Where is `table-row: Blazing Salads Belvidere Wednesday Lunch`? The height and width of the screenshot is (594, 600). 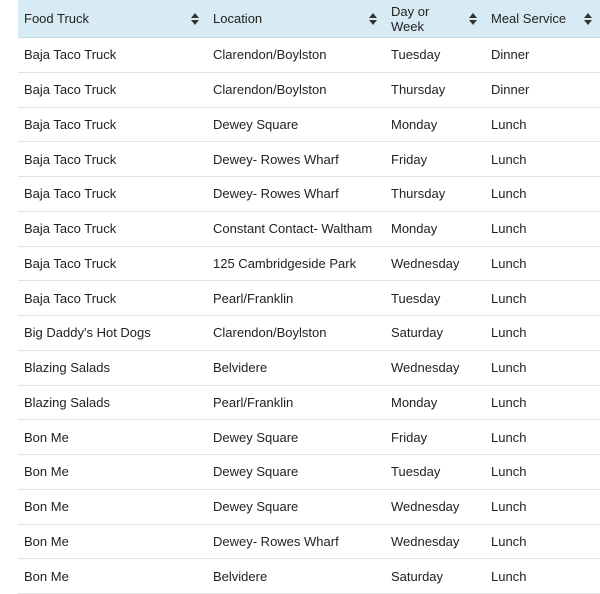 table-row: Blazing Salads Belvidere Wednesday Lunch is located at coordinates (309, 368).